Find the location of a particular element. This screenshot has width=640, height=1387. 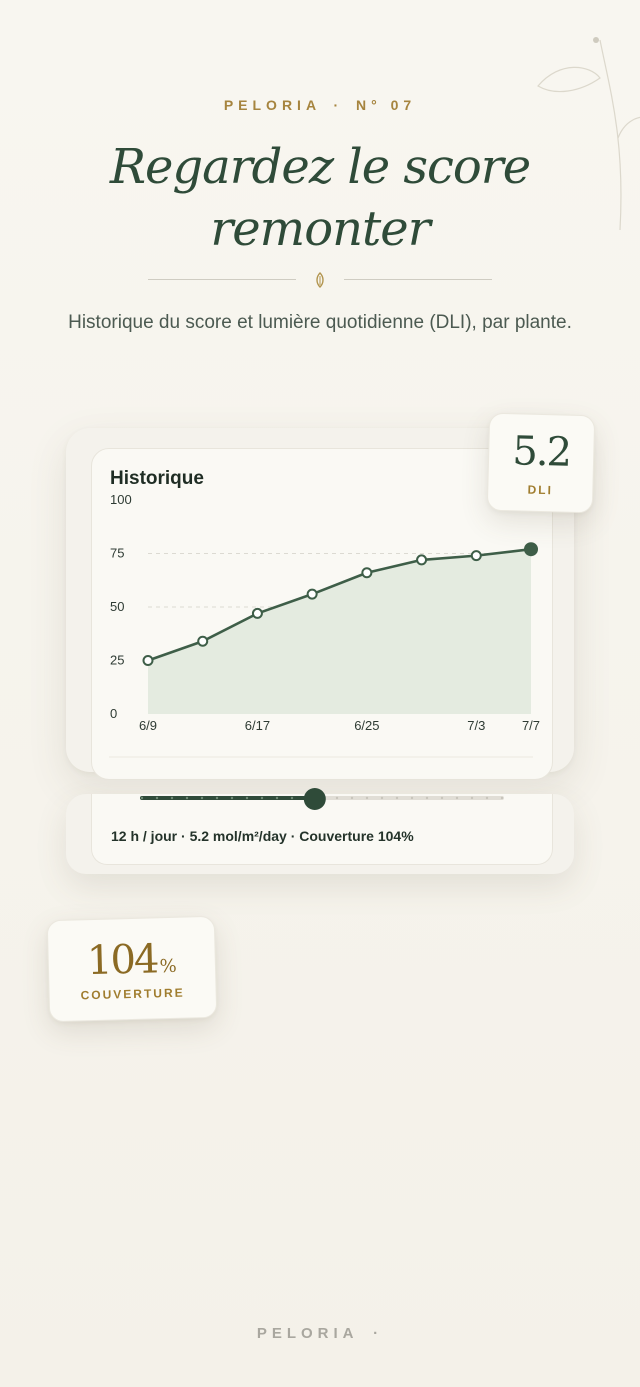

divider-right is located at coordinates (418, 279).